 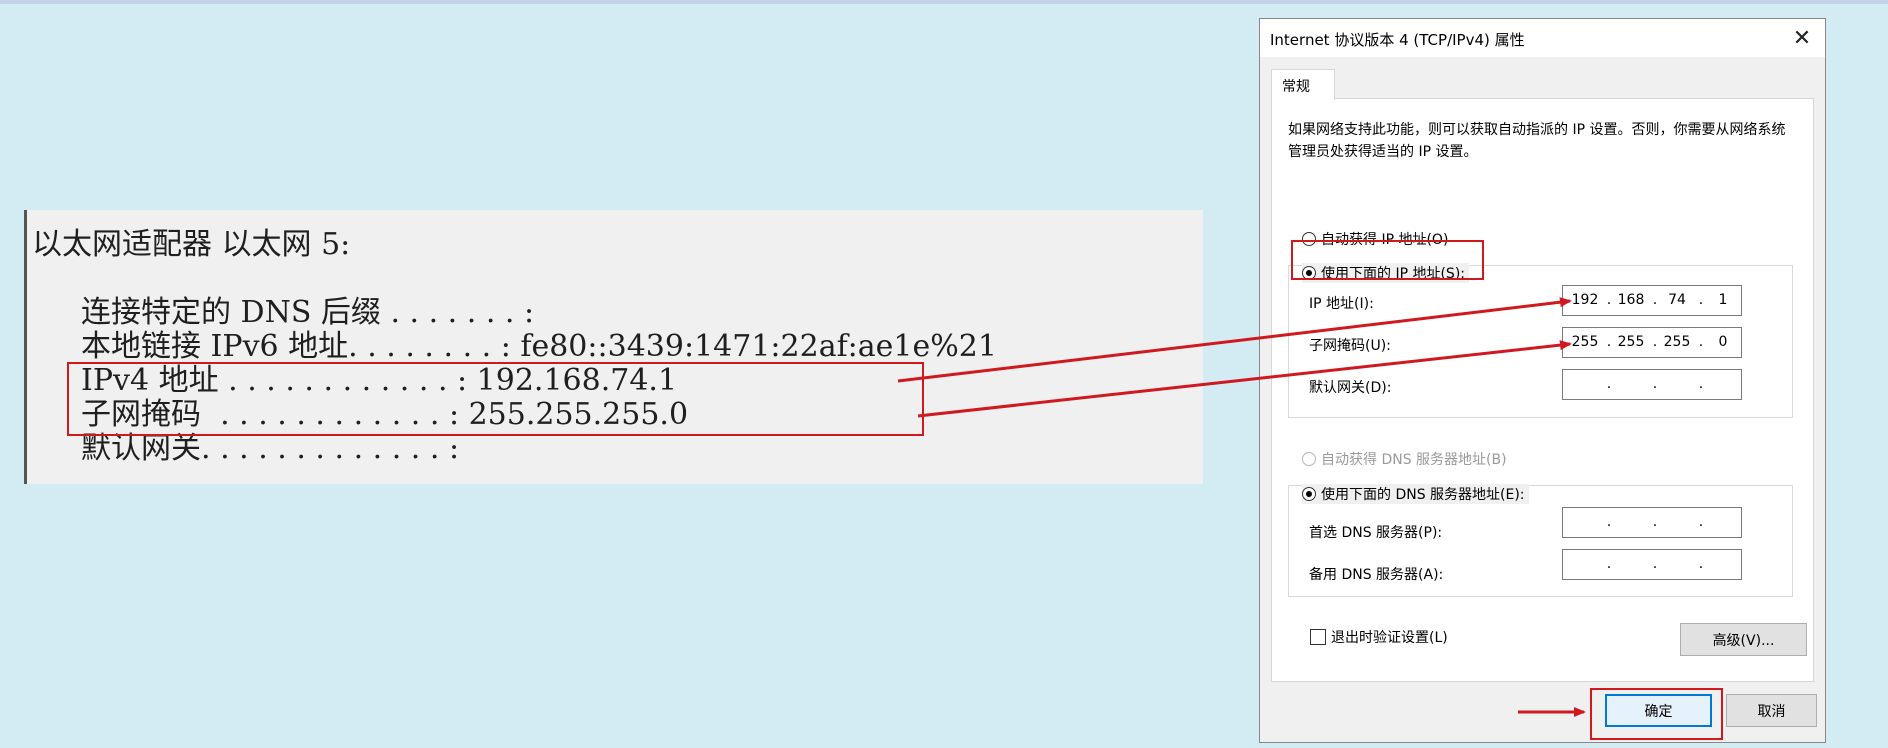 What do you see at coordinates (1677, 342) in the screenshot?
I see `mask-octet-3: 255` at bounding box center [1677, 342].